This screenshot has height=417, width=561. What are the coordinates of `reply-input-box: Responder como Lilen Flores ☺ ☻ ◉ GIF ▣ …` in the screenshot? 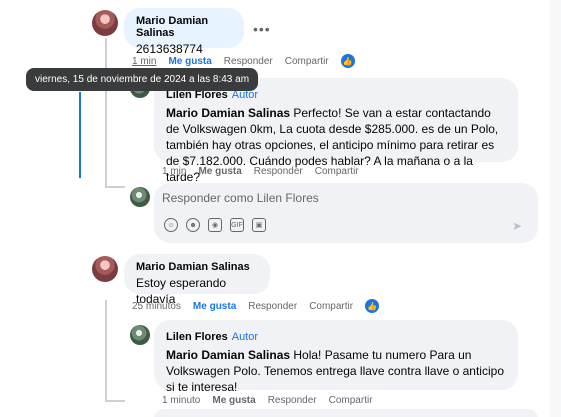 It's located at (346, 213).